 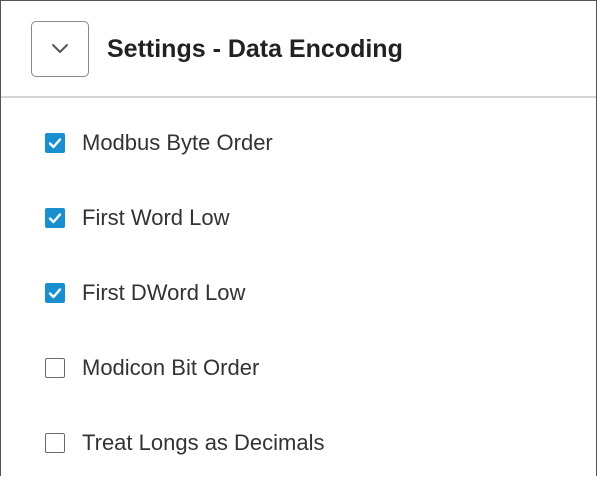 I want to click on option-label: Treat Longs as Decimals, so click(x=203, y=442).